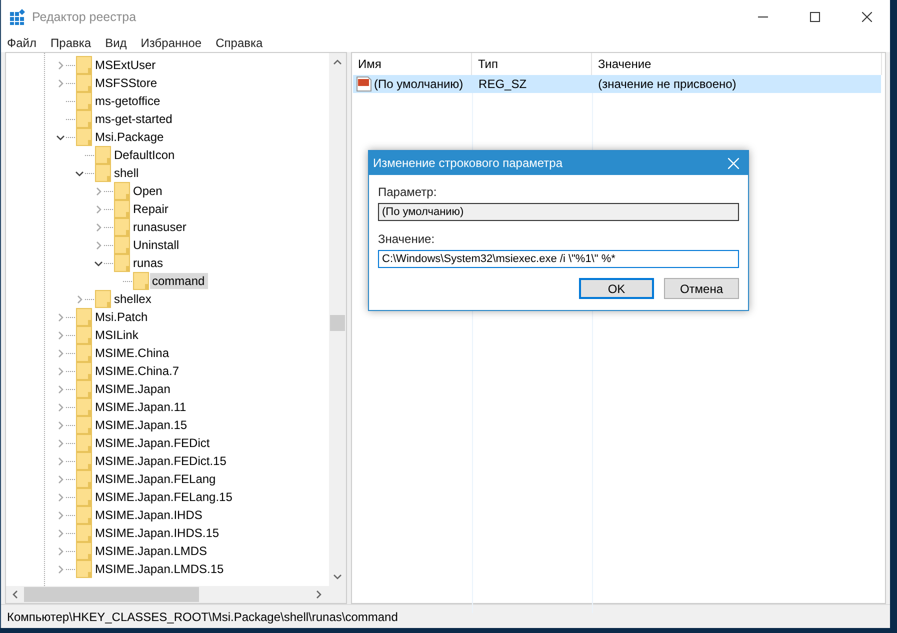 Image resolution: width=897 pixels, height=633 pixels. Describe the element at coordinates (558, 259) in the screenshot. I see `value-field: C:\Windows\System32\msiexec.exe /i \"%1\" %*` at that location.